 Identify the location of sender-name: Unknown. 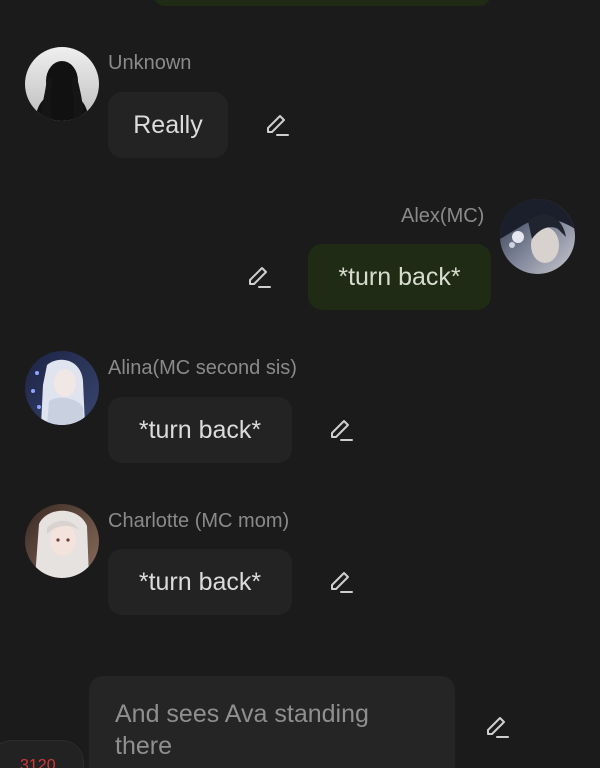
(150, 63).